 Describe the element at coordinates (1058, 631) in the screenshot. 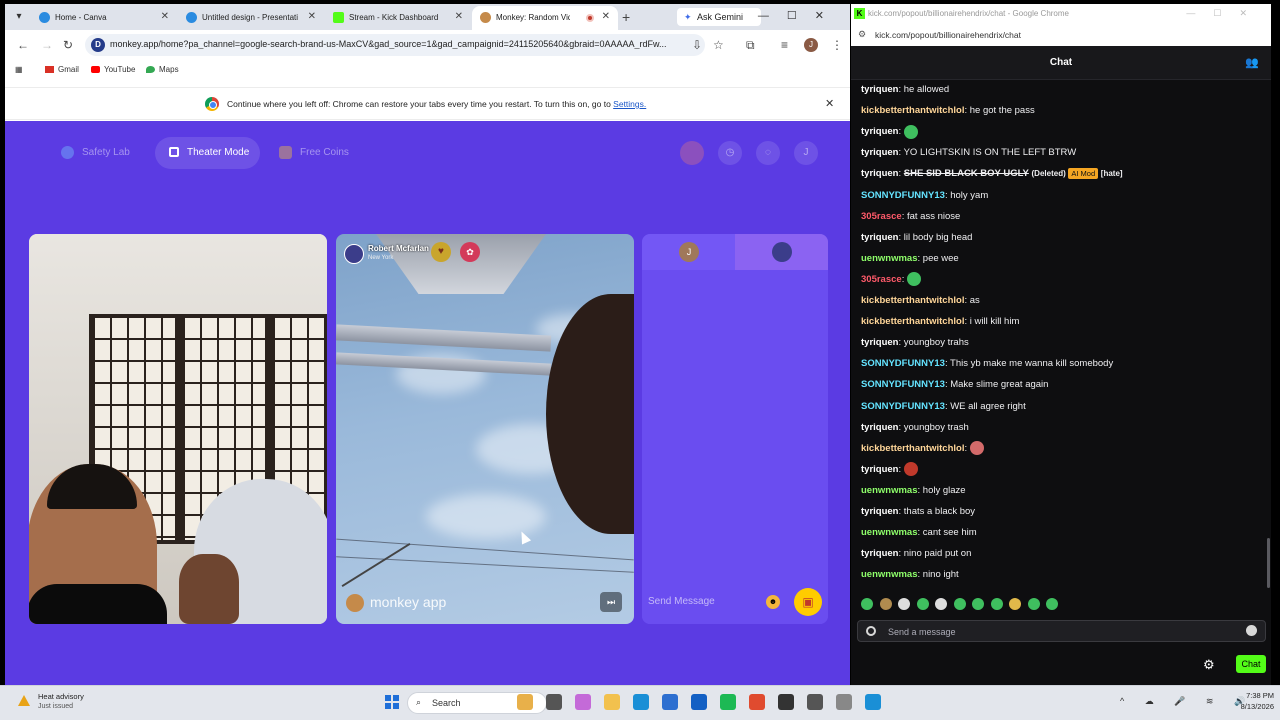

I see `chat-message-input` at that location.